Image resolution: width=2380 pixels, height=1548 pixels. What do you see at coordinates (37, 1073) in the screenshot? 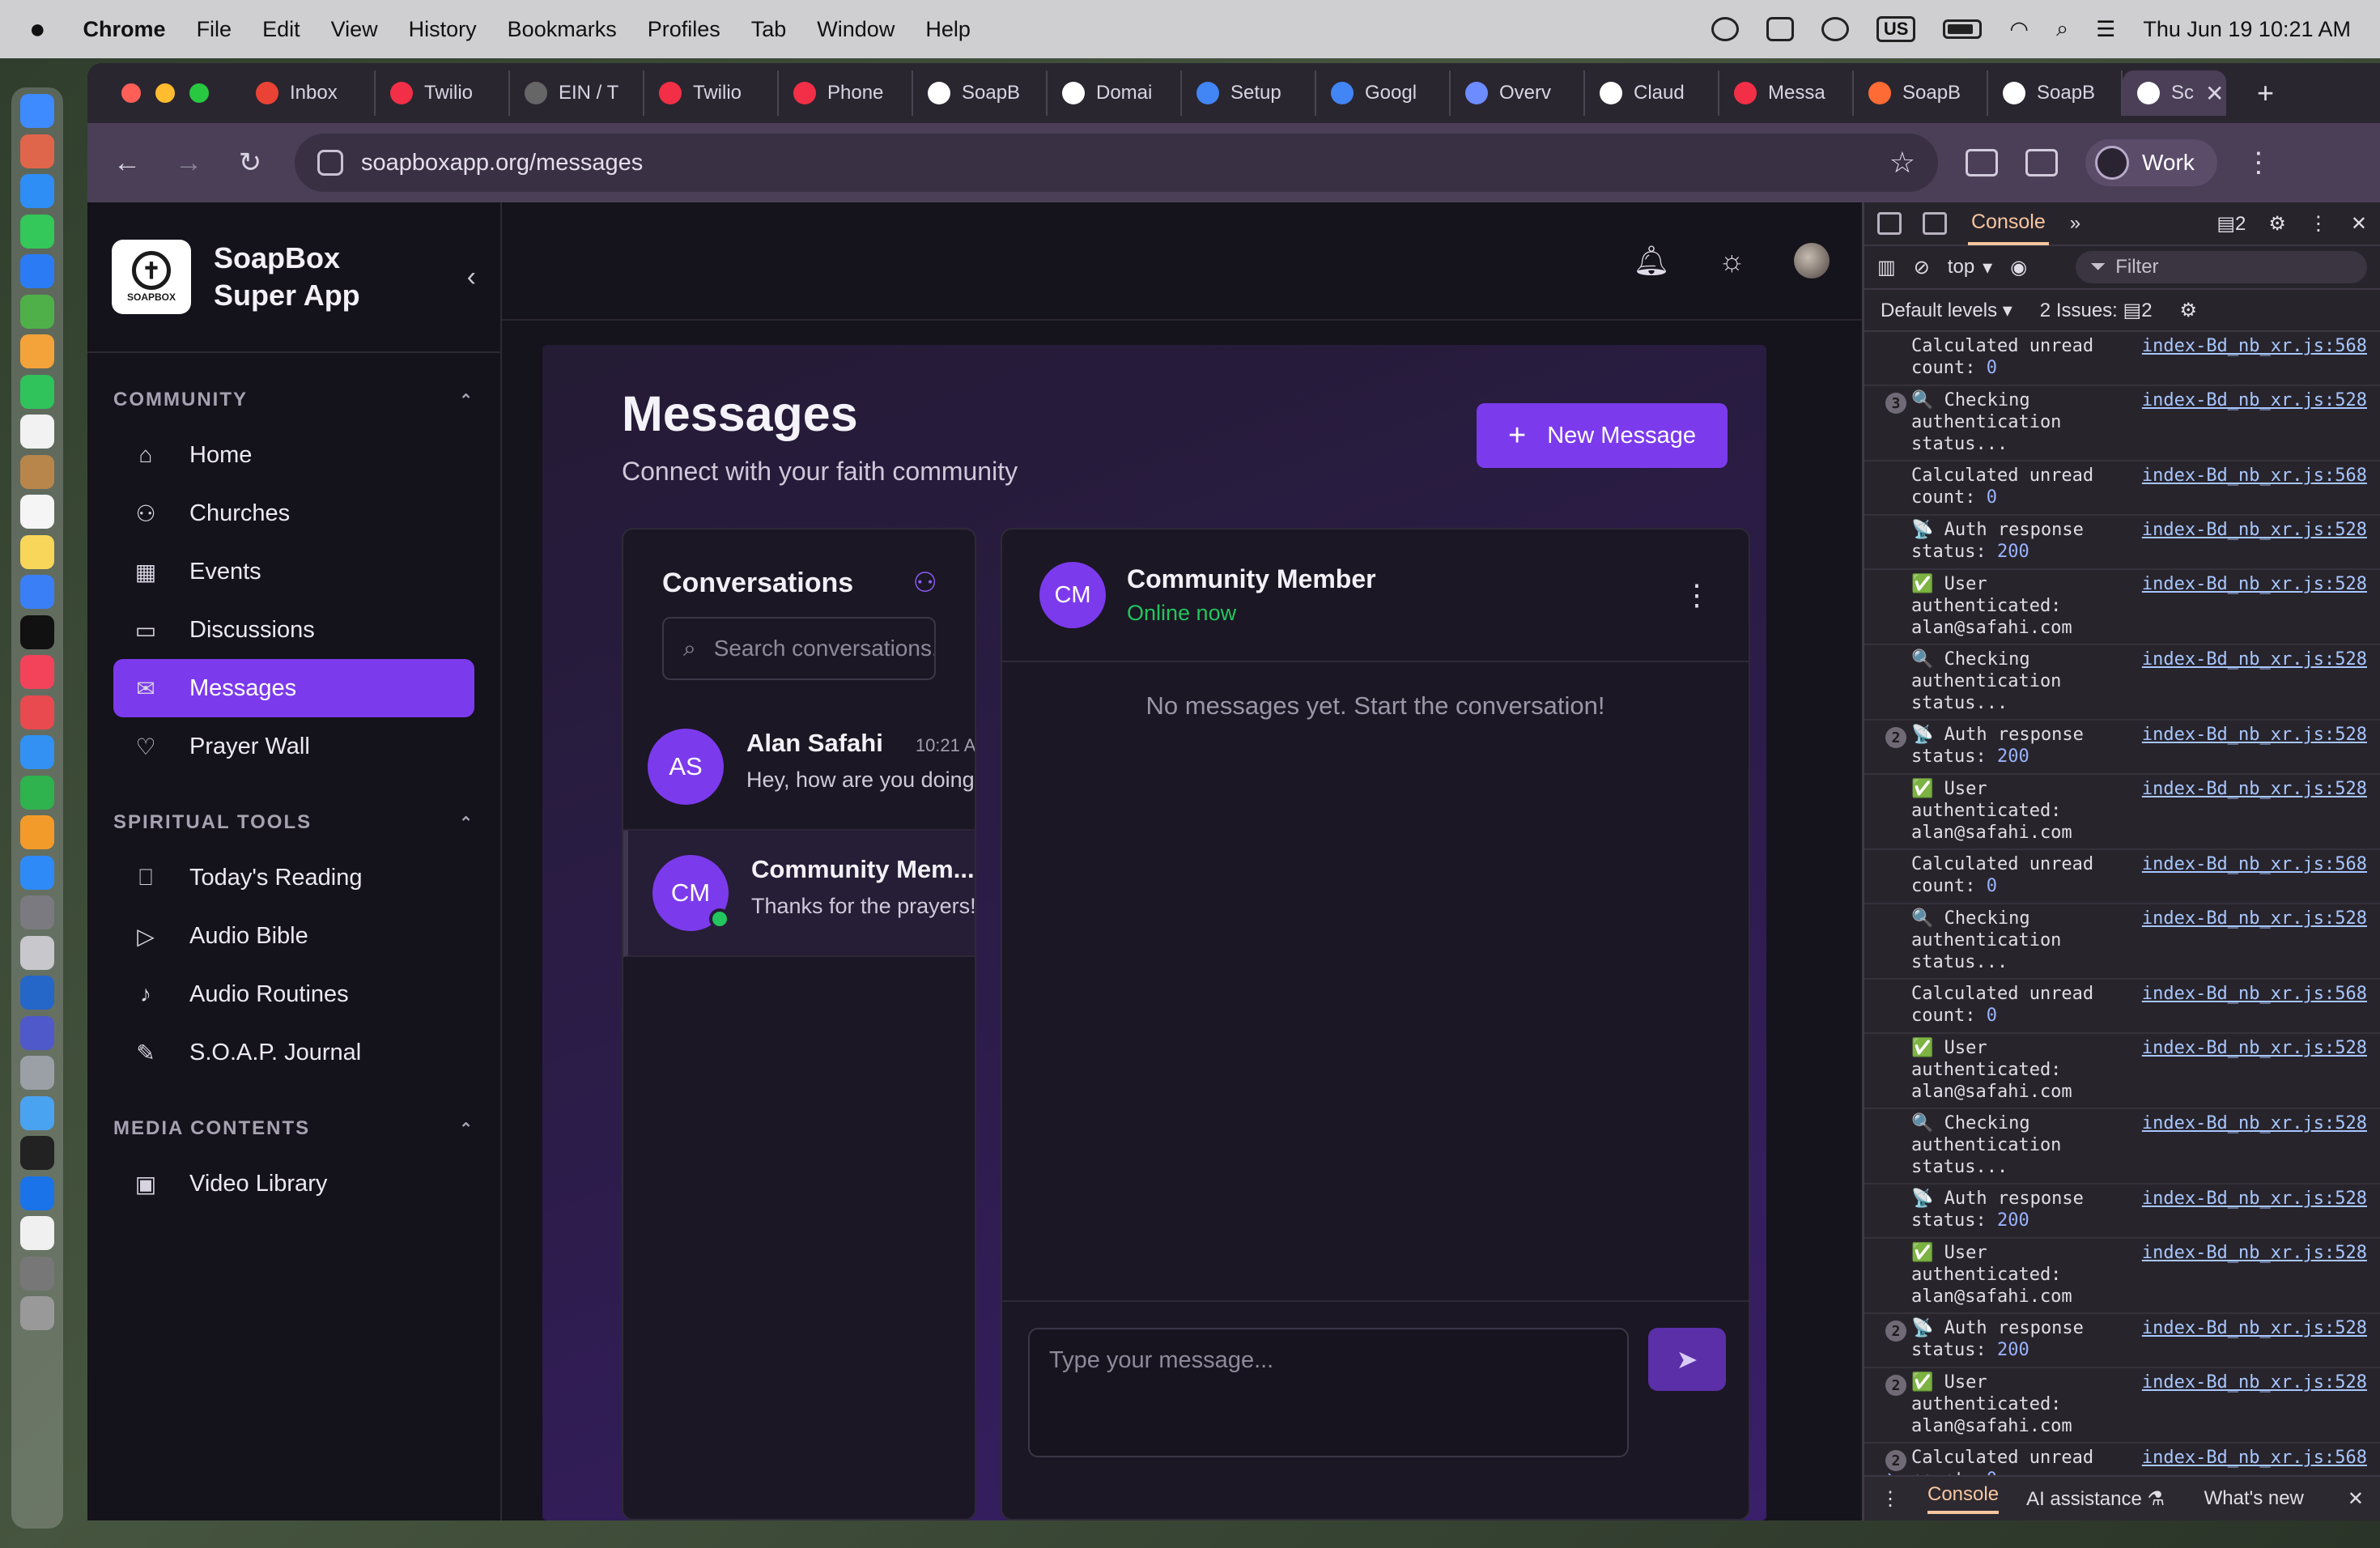
I see `preview-app-icon` at bounding box center [37, 1073].